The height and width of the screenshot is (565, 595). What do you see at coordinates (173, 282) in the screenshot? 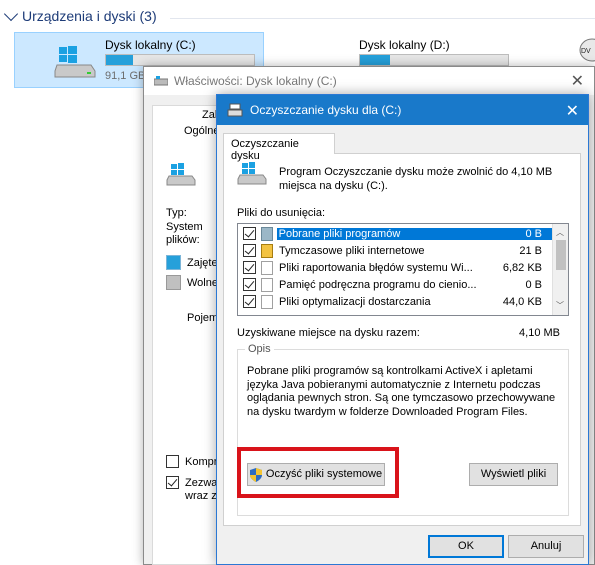
I see `free-color-swatch` at bounding box center [173, 282].